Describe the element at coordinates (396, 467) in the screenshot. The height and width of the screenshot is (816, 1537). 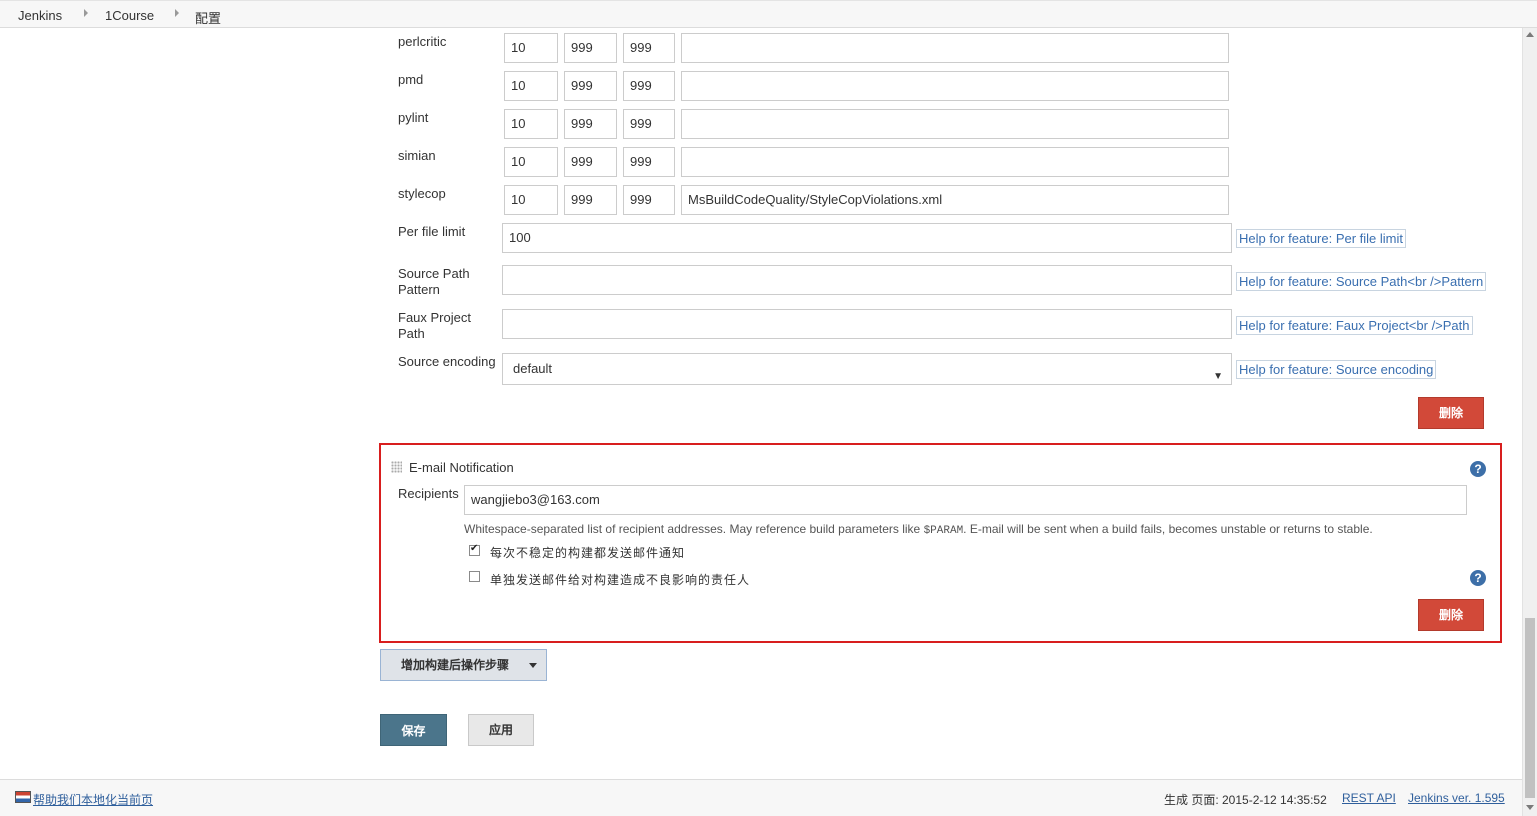
I see `drag-handle-icon` at that location.